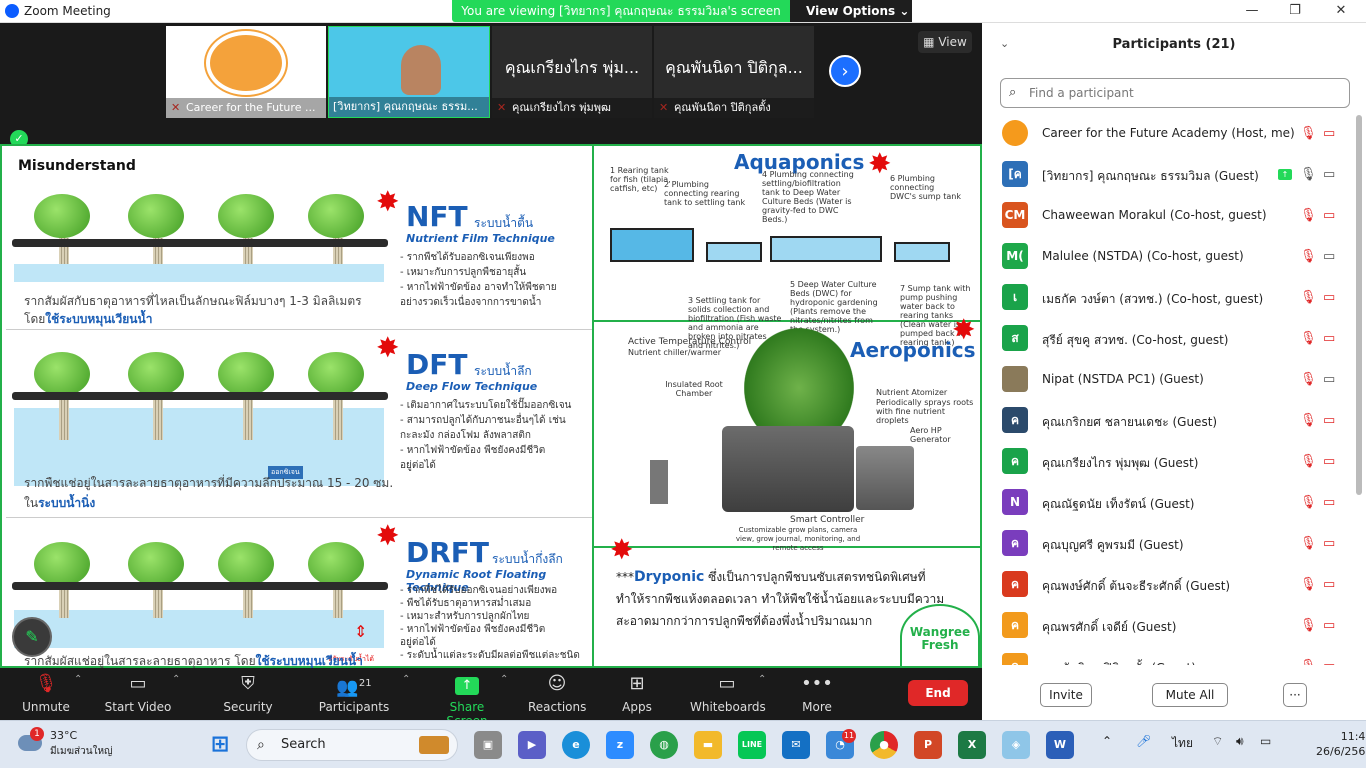 The width and height of the screenshot is (1366, 768). Describe the element at coordinates (1295, 695) in the screenshot. I see `panel-more-button: ···` at that location.